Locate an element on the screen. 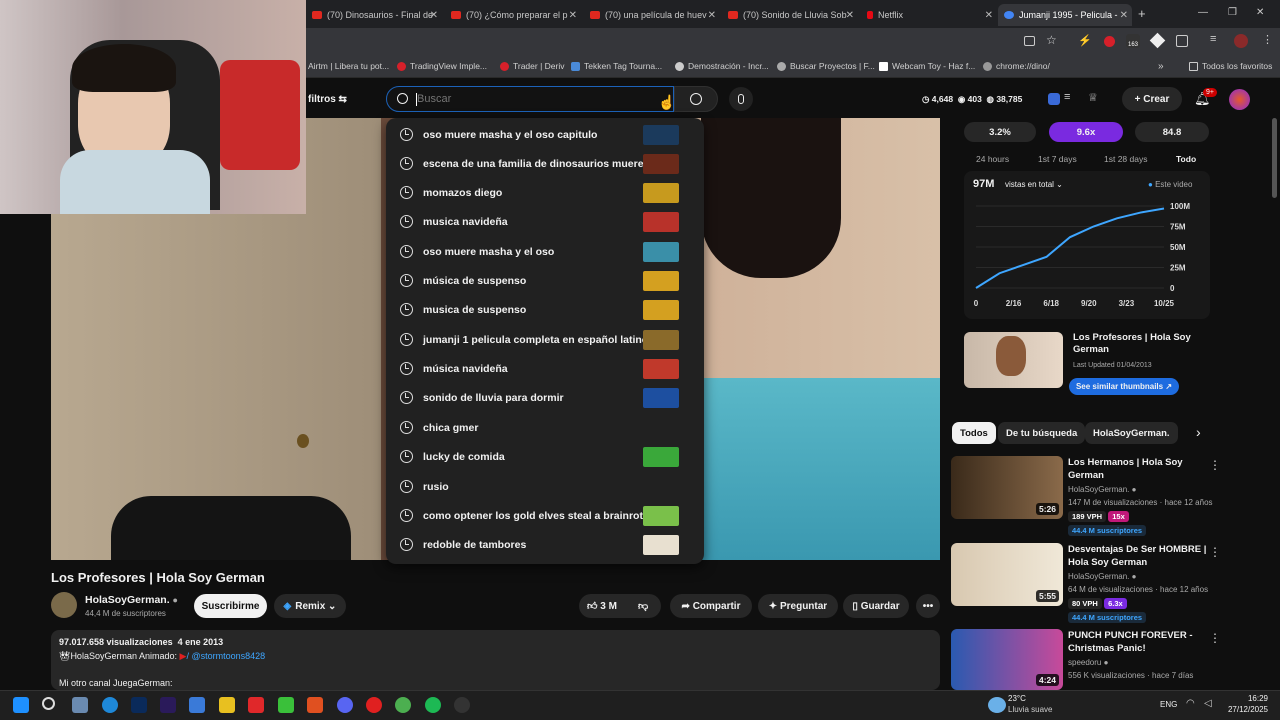  voice-search-button is located at coordinates (741, 99).